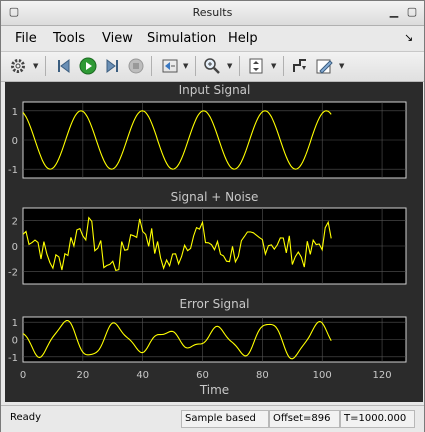 This screenshot has height=432, width=425. What do you see at coordinates (23, 375) in the screenshot?
I see `x-tick-label: 0` at bounding box center [23, 375].